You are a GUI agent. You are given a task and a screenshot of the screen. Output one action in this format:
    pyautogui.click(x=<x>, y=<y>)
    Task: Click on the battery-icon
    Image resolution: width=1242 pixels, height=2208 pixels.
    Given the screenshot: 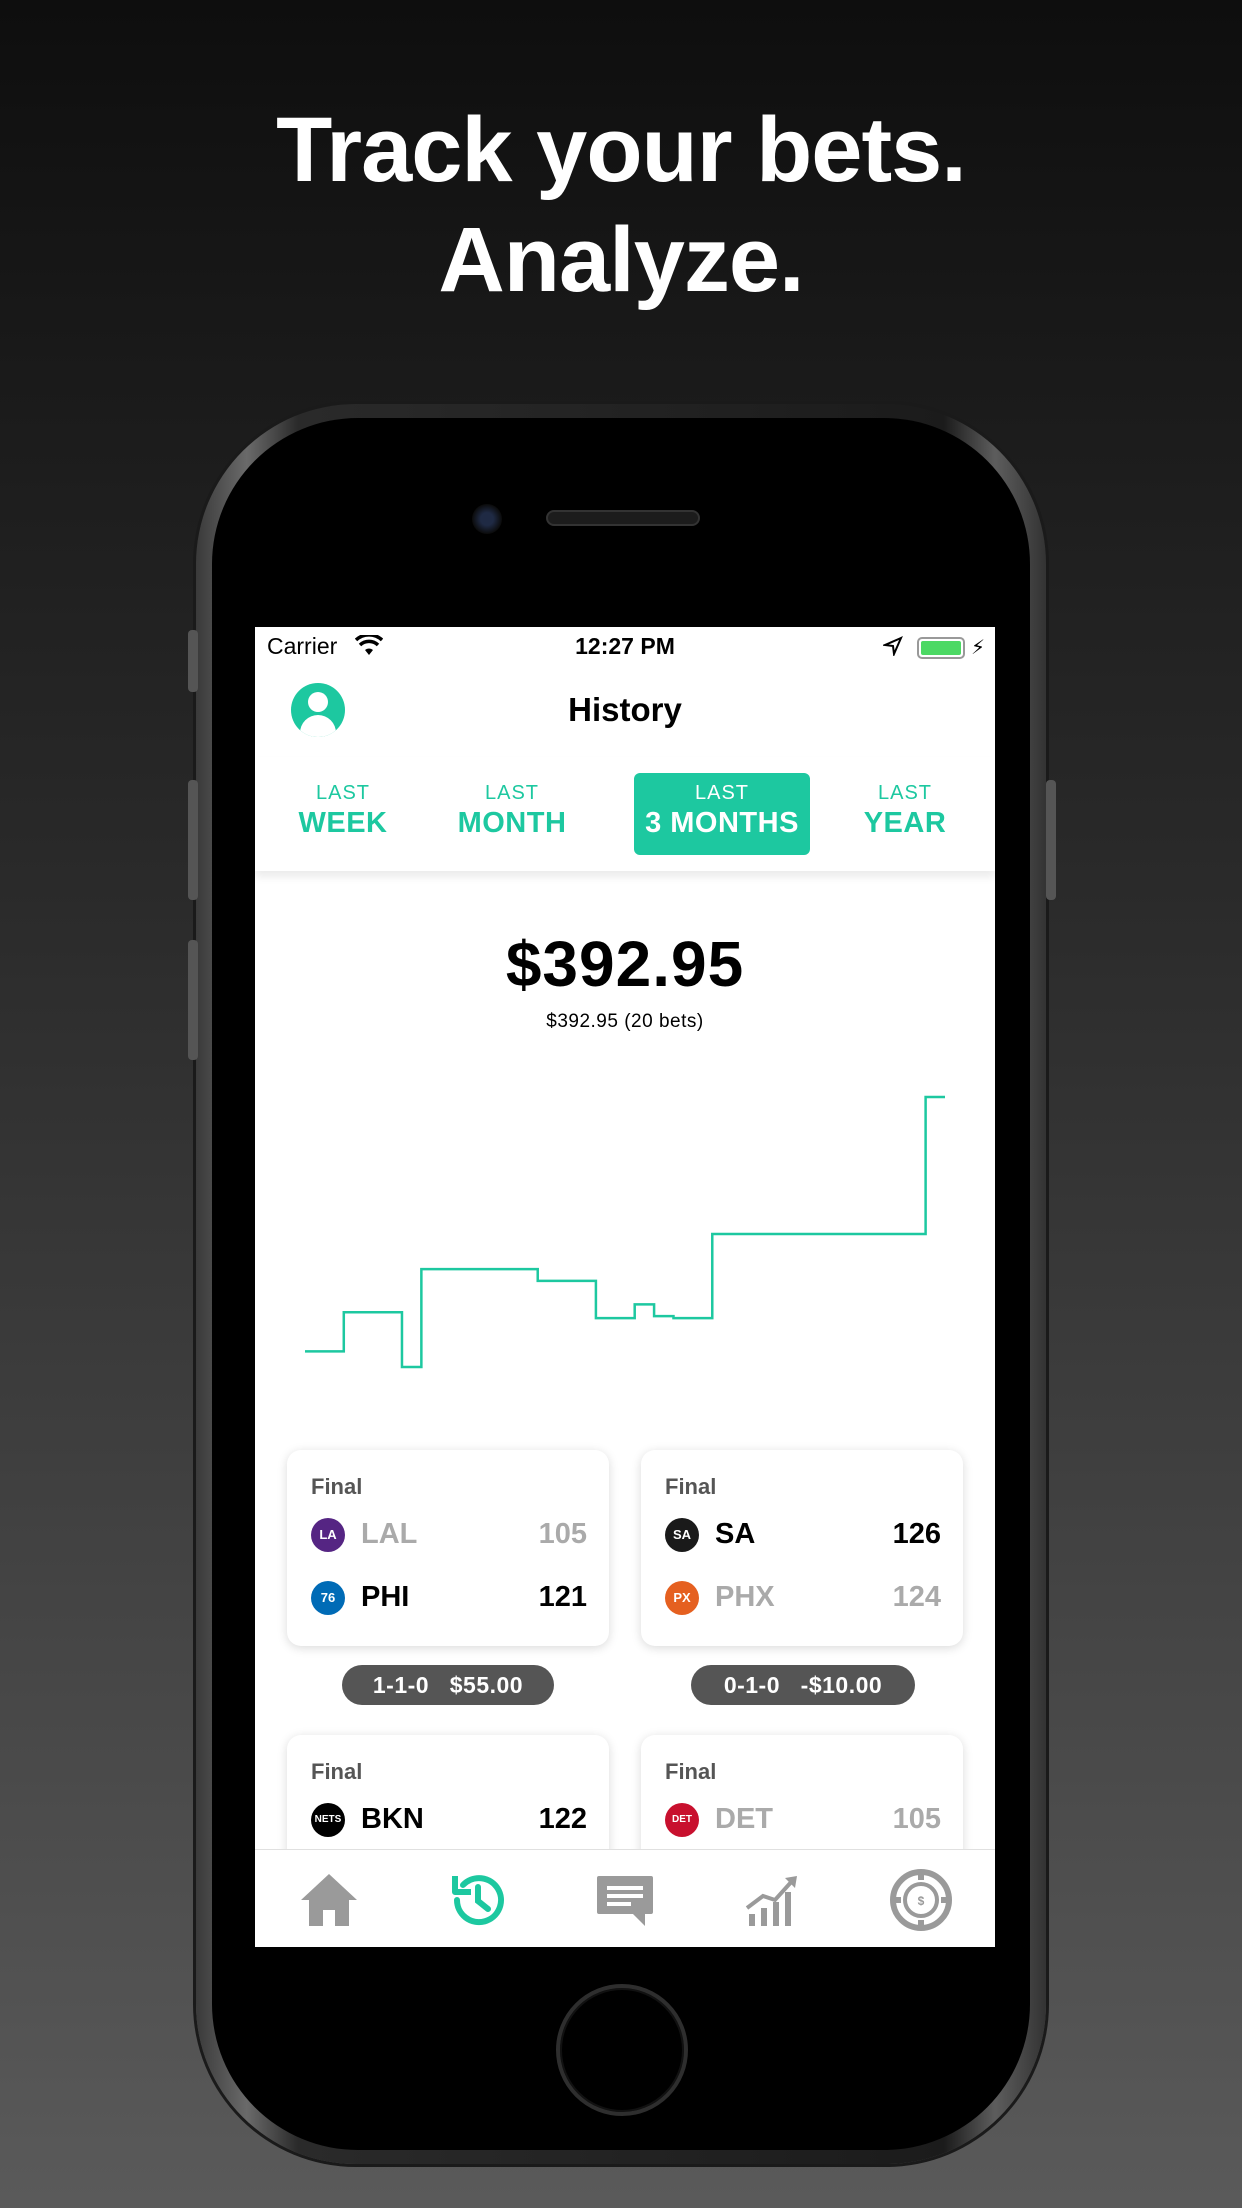 What is the action you would take?
    pyautogui.click(x=941, y=648)
    